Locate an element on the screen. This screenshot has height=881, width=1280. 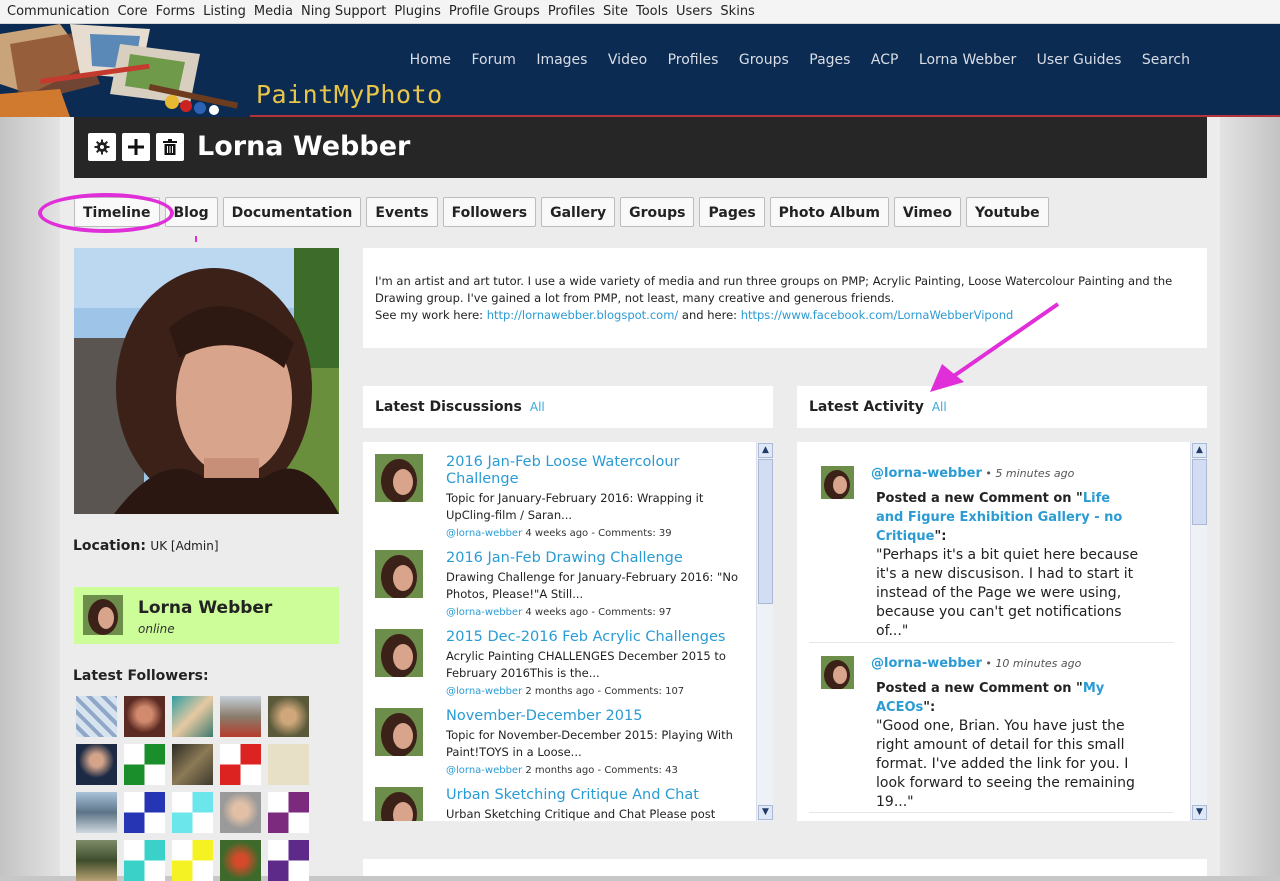
discussion-title-link: 2016 Jan-Feb Drawing Challenge is located at coordinates (596, 558).